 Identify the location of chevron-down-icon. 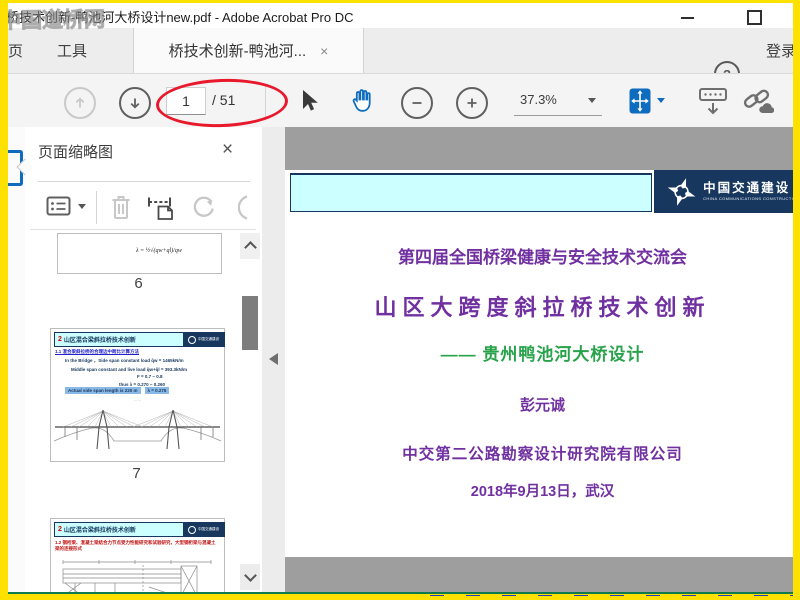
(250, 575).